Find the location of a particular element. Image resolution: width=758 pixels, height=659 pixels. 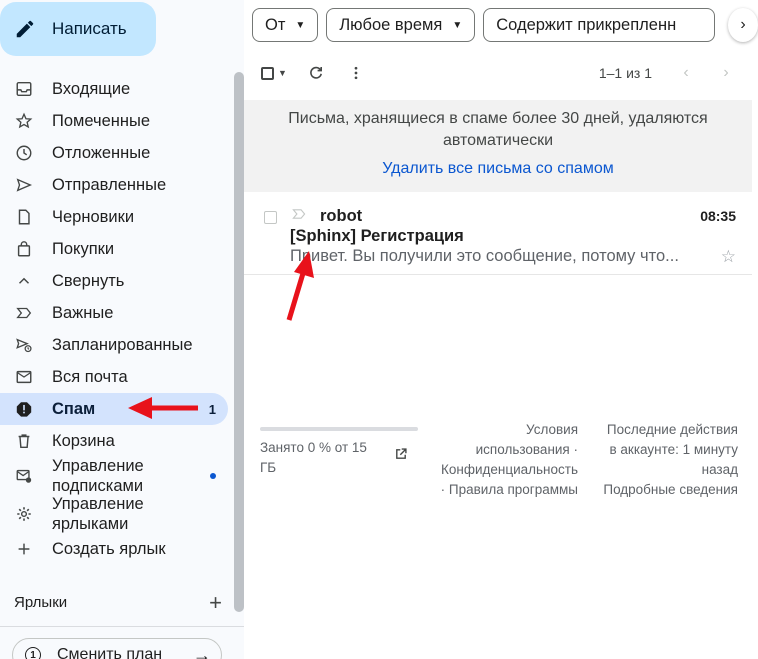

label-line-2: подписками is located at coordinates (98, 486).